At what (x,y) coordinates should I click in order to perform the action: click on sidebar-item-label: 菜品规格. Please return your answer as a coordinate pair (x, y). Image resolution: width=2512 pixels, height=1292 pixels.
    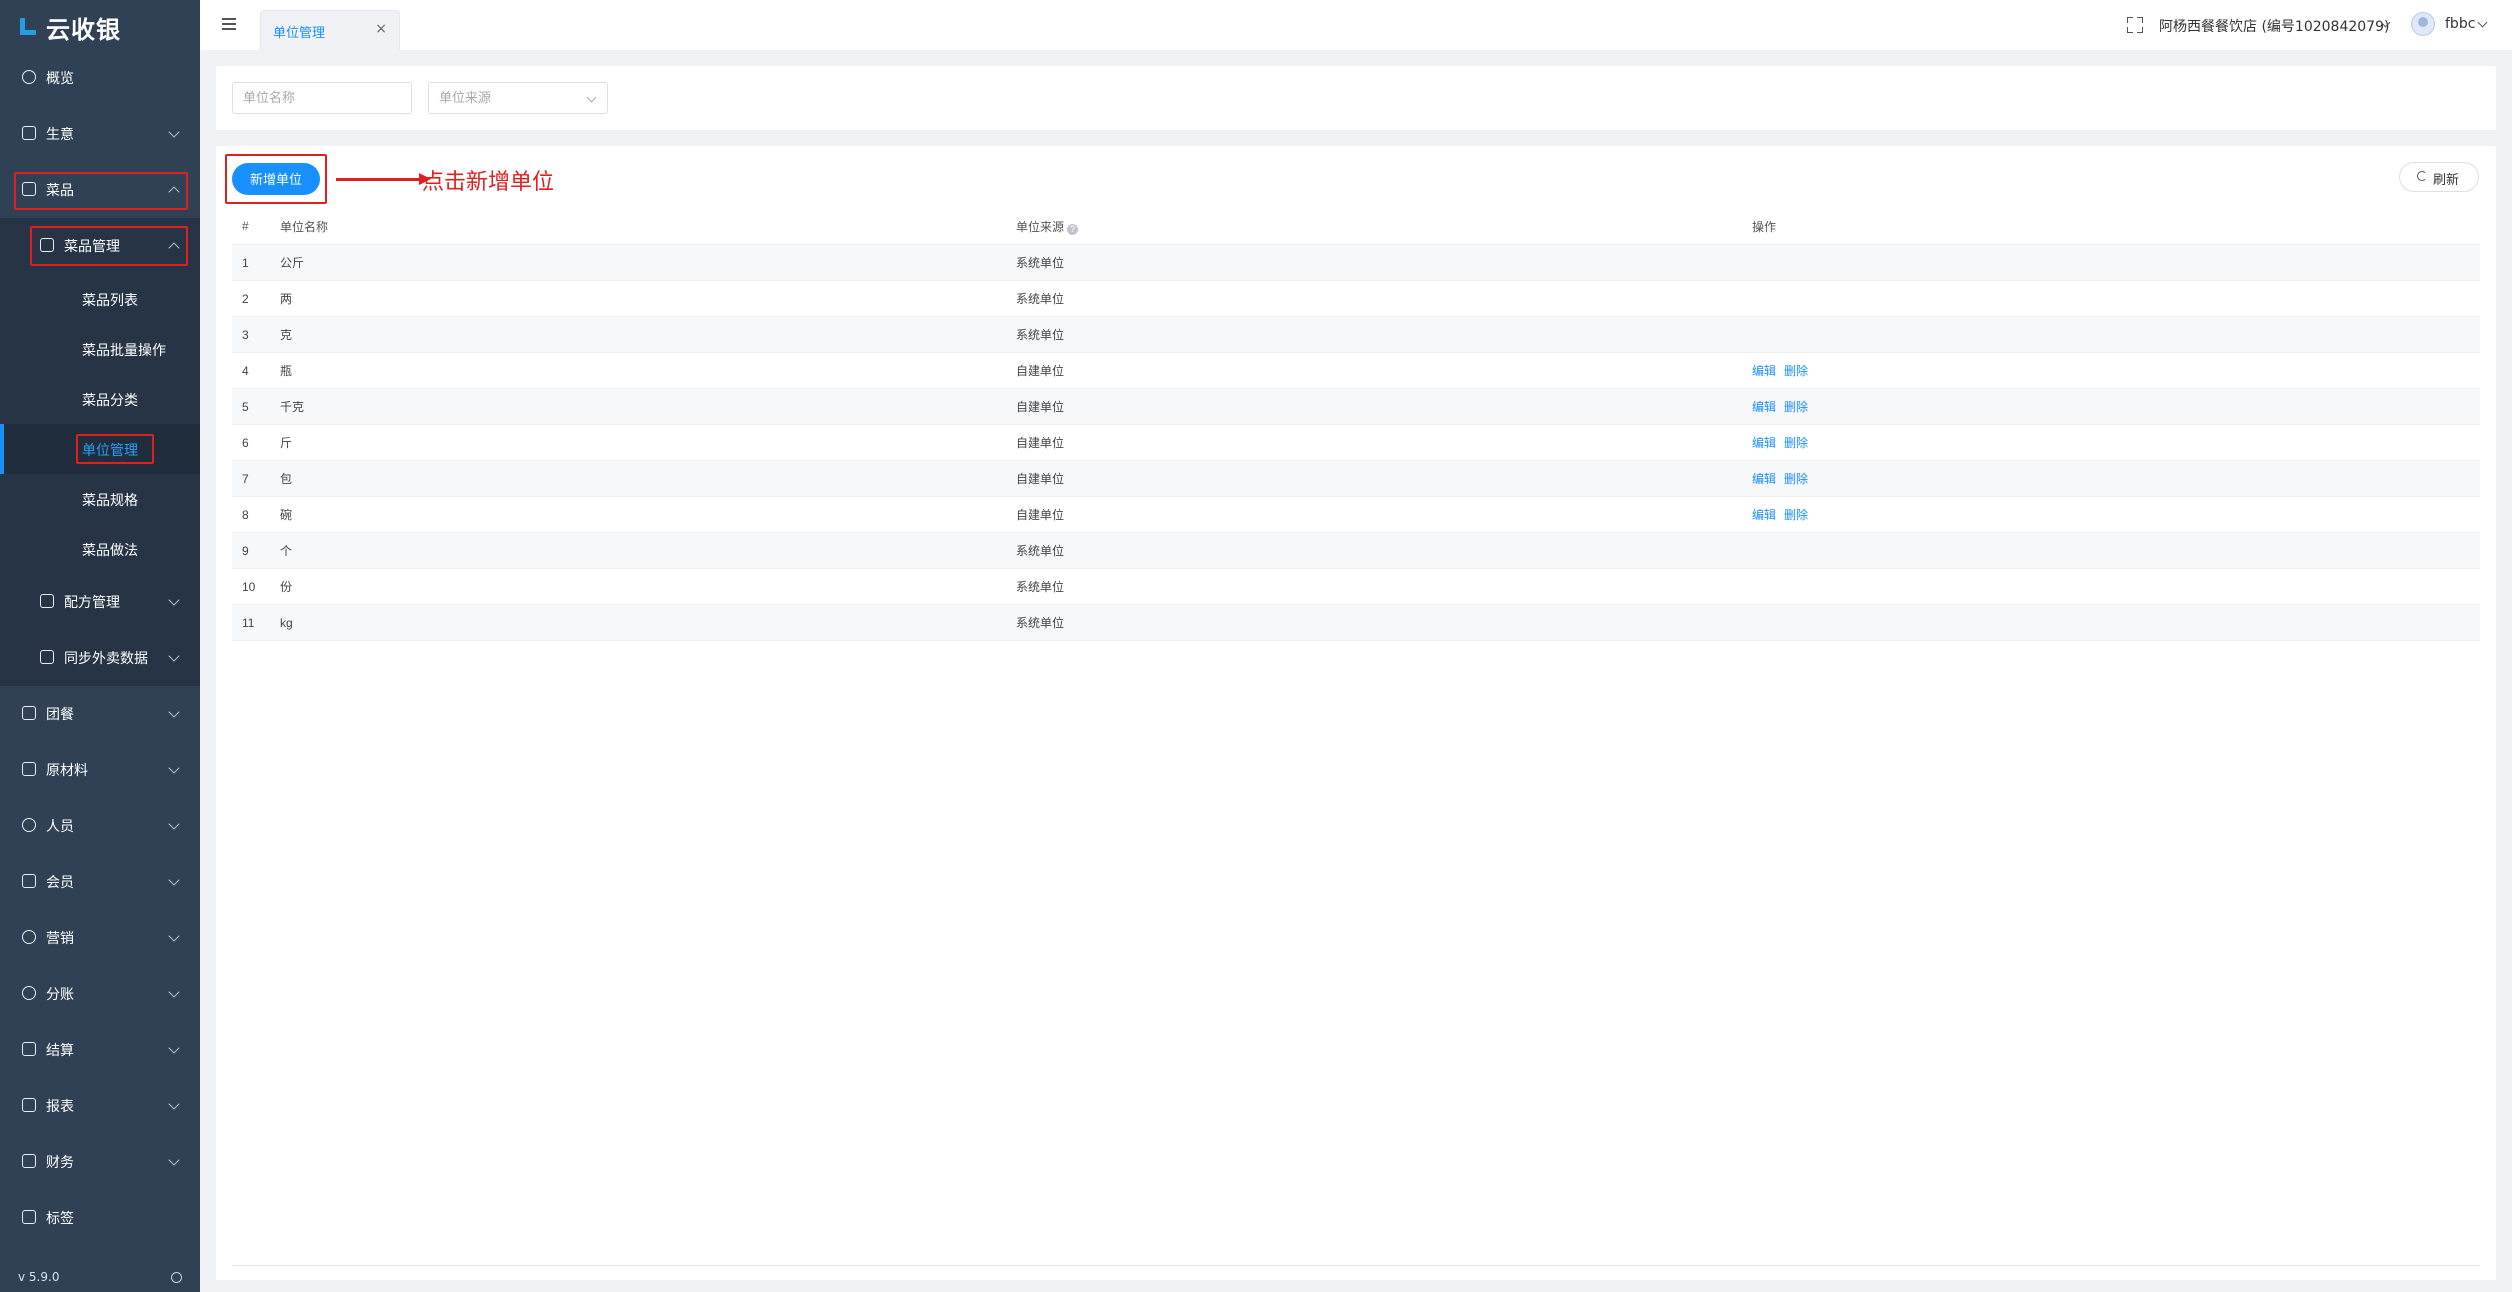
    Looking at the image, I should click on (110, 501).